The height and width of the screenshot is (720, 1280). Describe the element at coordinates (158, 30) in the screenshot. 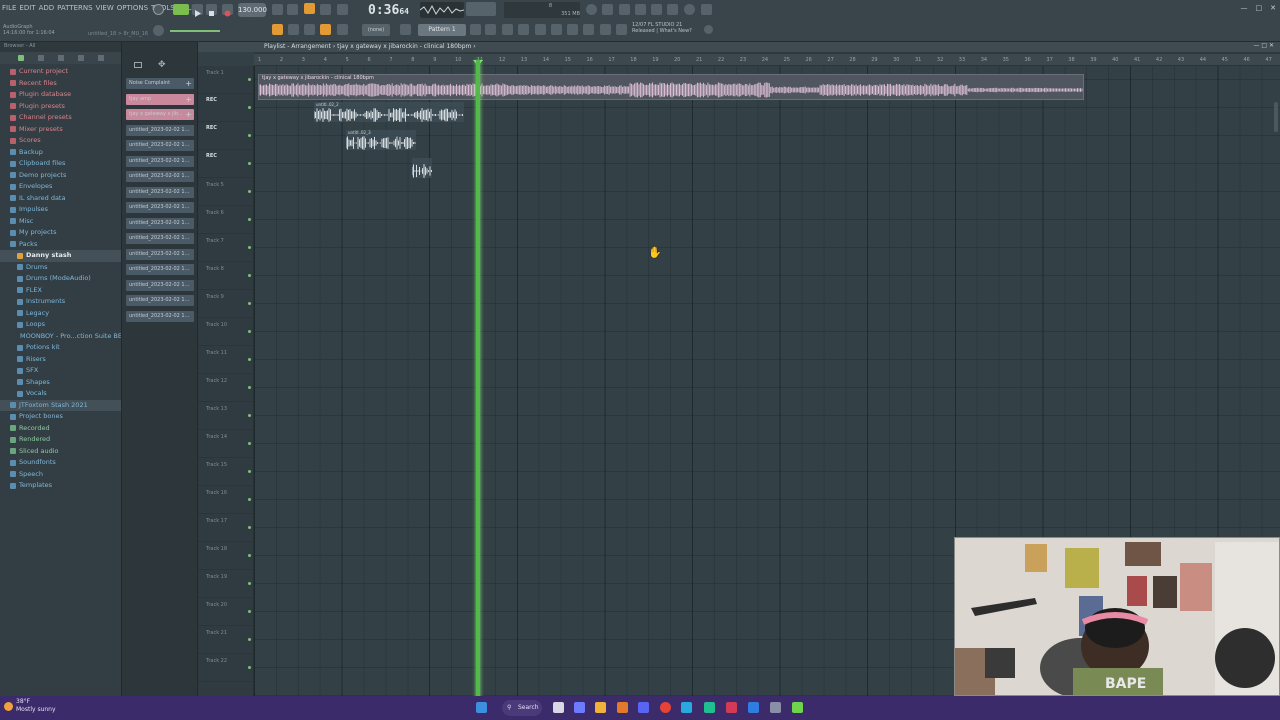

I see `master-pitch-knob` at that location.